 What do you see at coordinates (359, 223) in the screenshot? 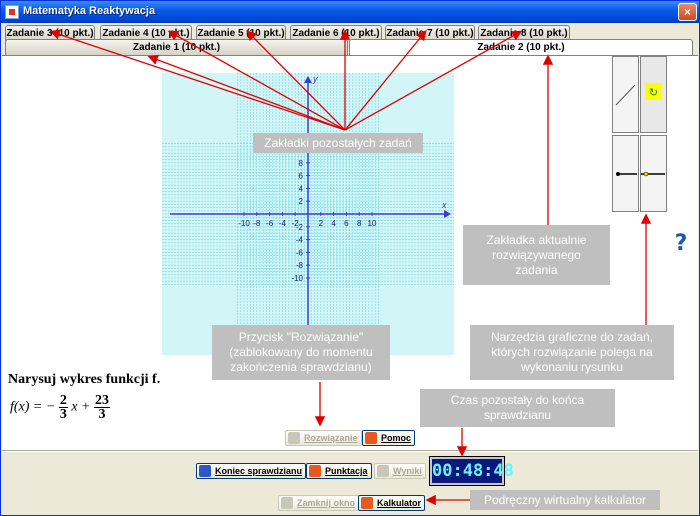
I see `x-tick-label: 8` at bounding box center [359, 223].